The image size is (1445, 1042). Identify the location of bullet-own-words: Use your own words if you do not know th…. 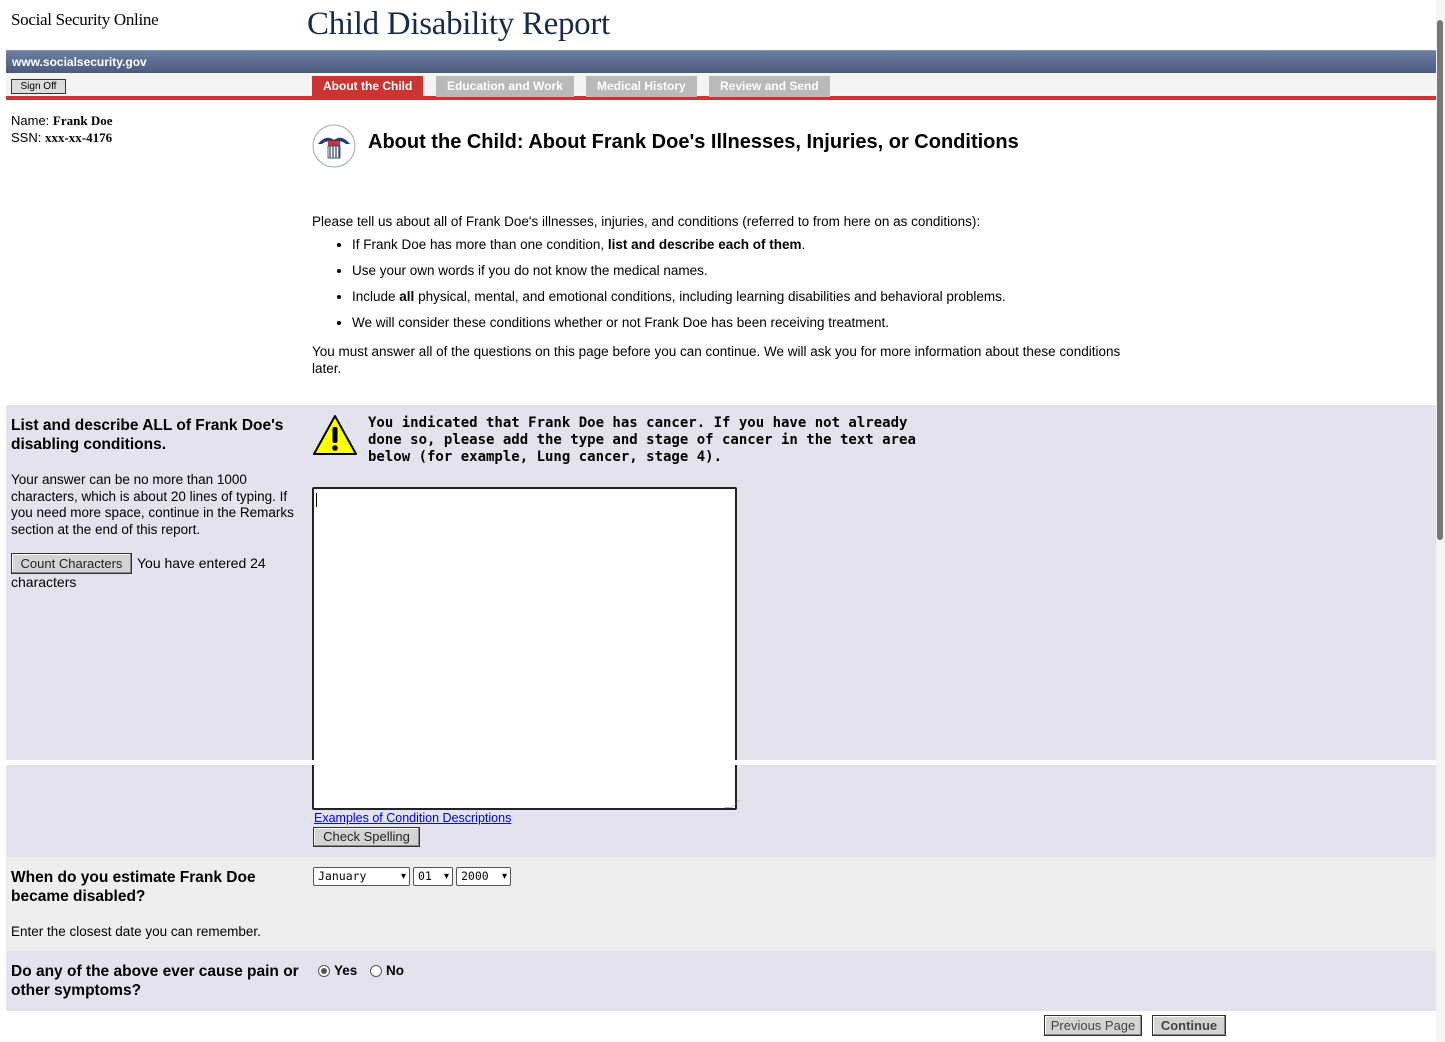
(742, 270).